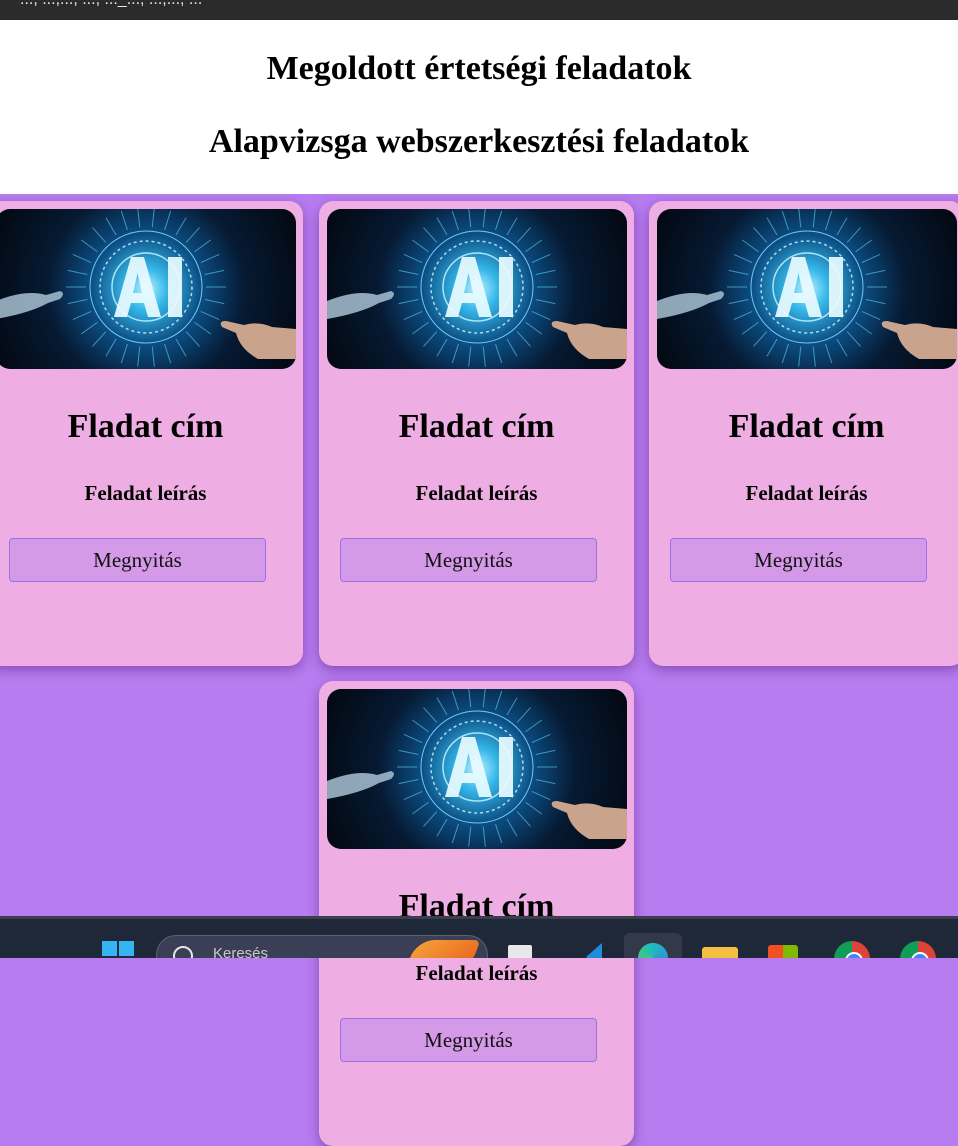 The image size is (958, 1146). I want to click on search-highlight-icon, so click(443, 949).